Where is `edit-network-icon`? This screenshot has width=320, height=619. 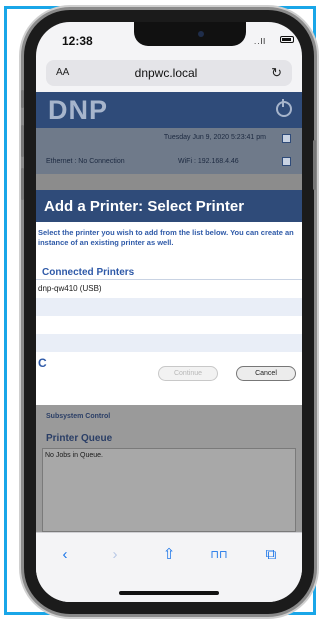
edit-network-icon is located at coordinates (286, 161).